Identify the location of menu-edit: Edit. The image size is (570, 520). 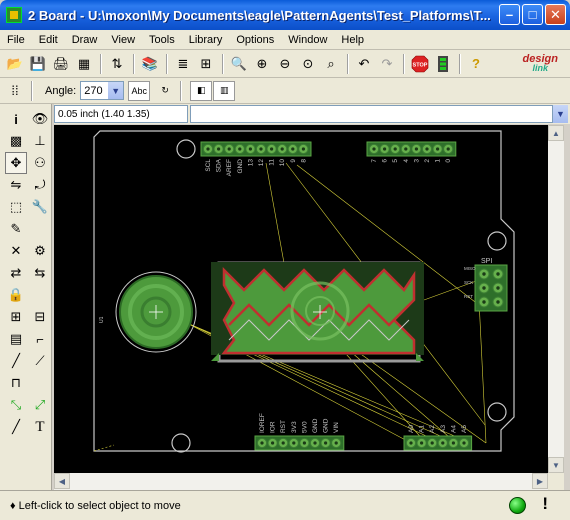
(48, 40).